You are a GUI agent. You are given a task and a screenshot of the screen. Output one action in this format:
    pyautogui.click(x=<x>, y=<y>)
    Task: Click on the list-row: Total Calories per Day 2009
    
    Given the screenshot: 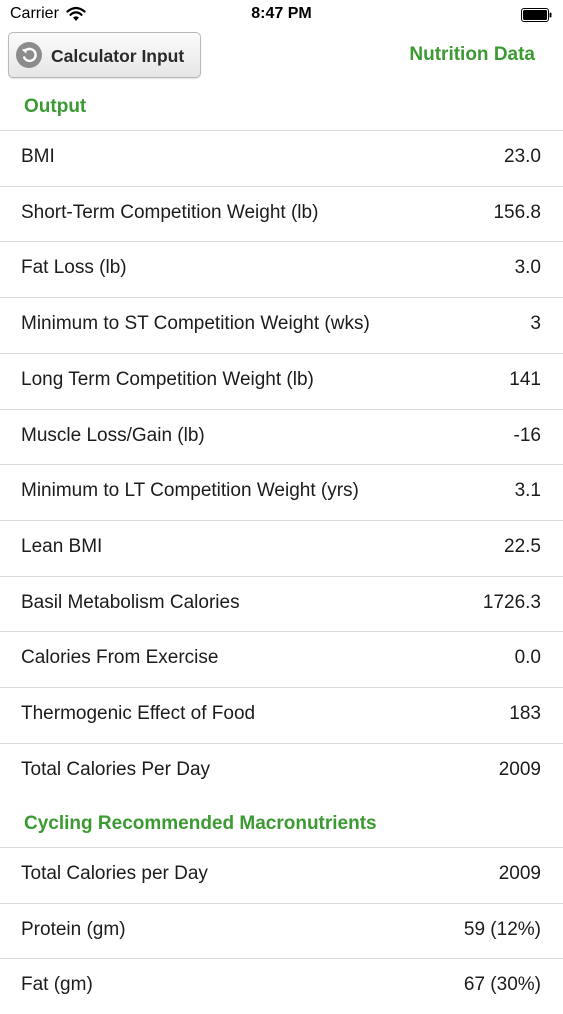 What is the action you would take?
    pyautogui.click(x=281, y=875)
    